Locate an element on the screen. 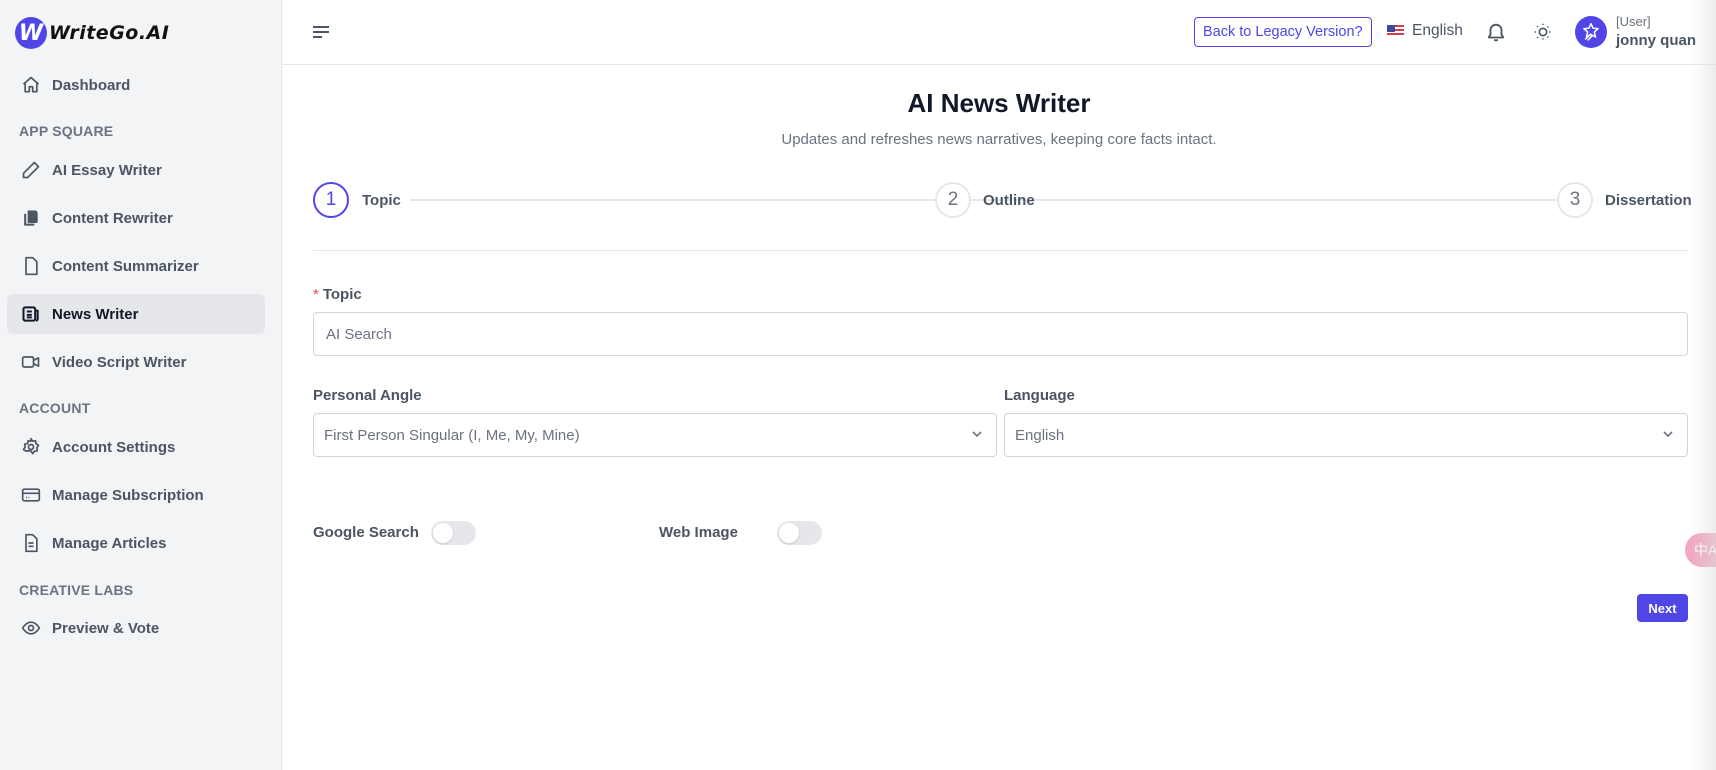 Image resolution: width=1716 pixels, height=770 pixels. back-to-legacy-button: Back to Legacy Version? is located at coordinates (1283, 32).